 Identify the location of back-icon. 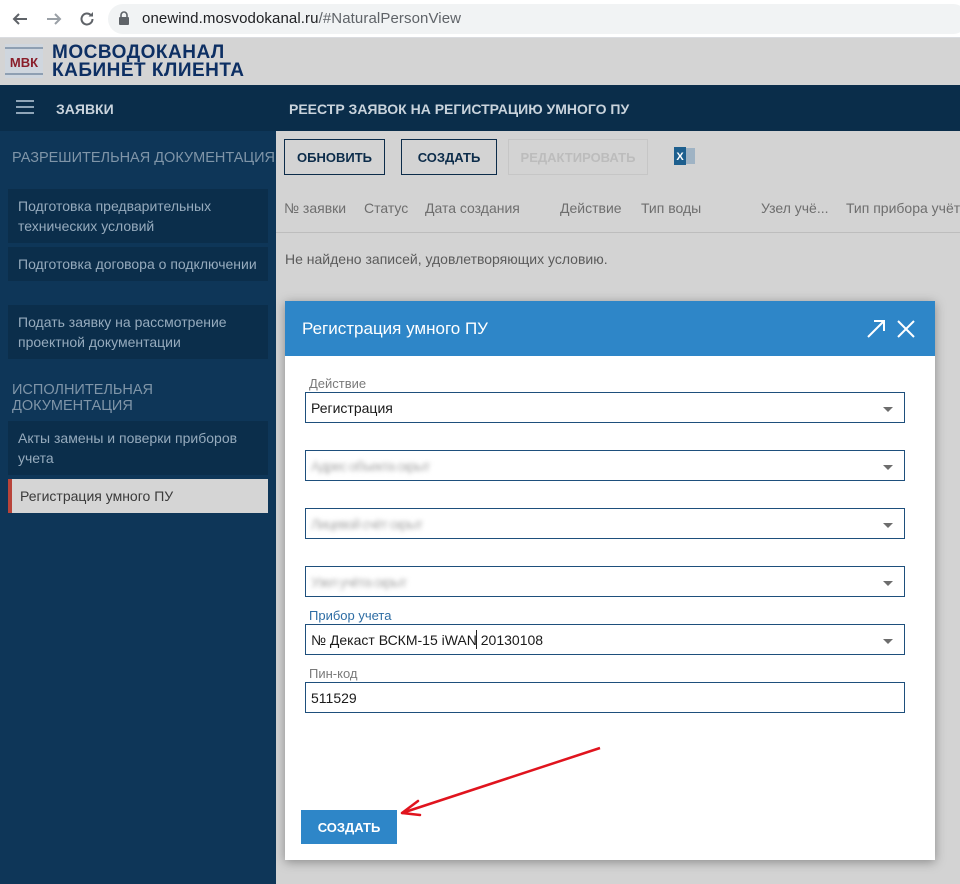
(20, 19).